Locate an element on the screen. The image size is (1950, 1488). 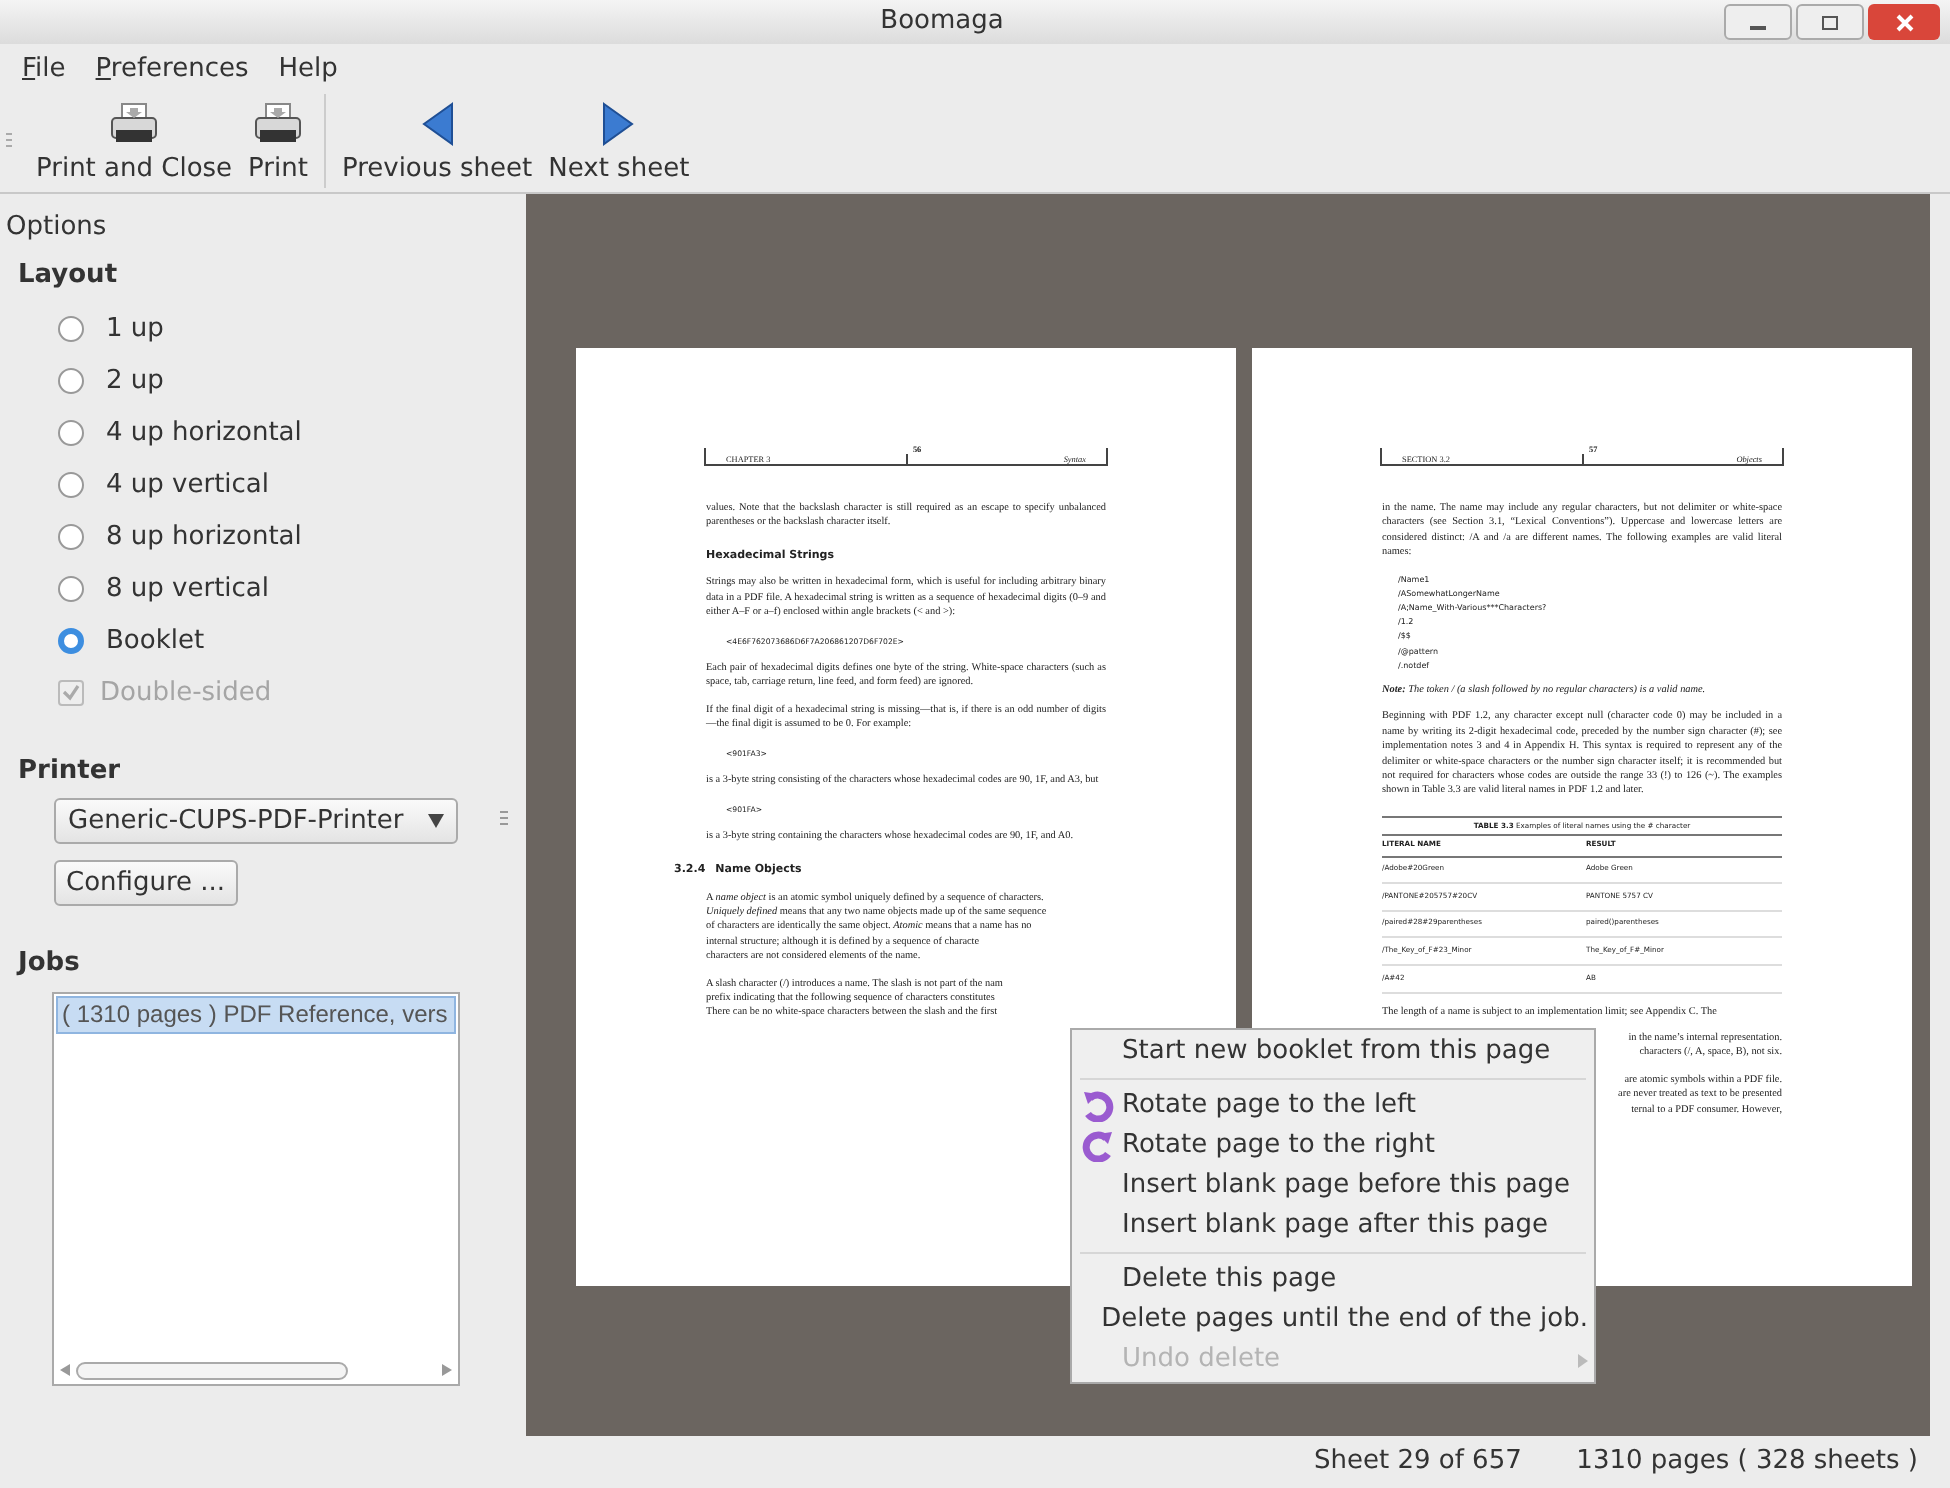
toolbar-button: Previous sheet is located at coordinates (437, 141).